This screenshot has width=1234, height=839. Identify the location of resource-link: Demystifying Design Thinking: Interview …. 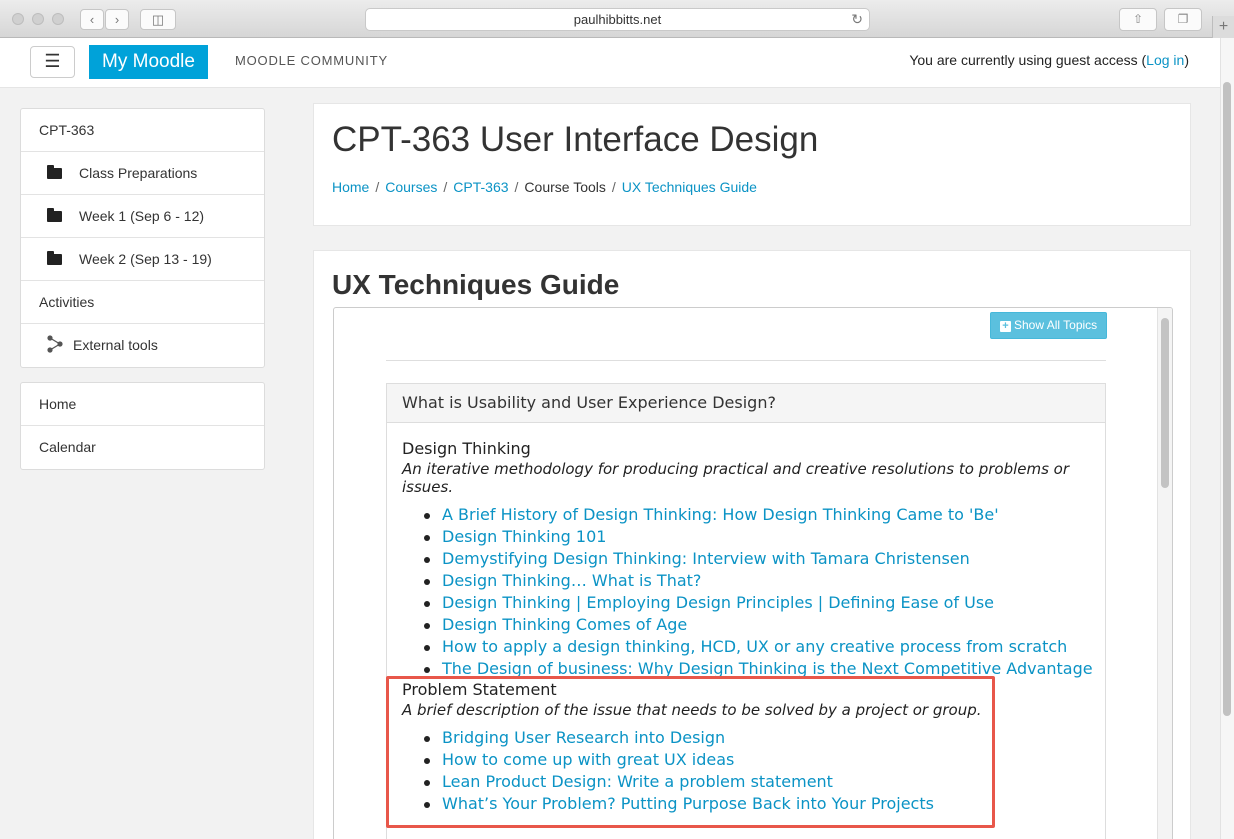
(706, 558).